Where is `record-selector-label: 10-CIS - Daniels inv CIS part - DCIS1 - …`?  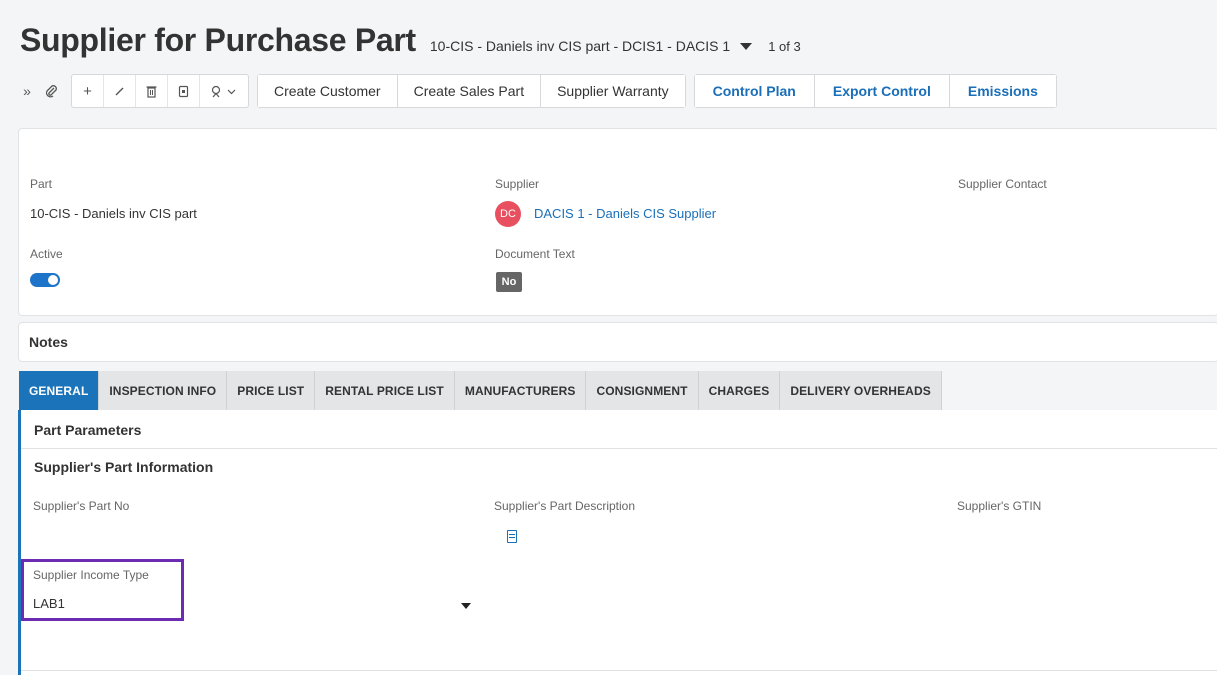
record-selector-label: 10-CIS - Daniels inv CIS part - DCIS1 - … is located at coordinates (580, 46).